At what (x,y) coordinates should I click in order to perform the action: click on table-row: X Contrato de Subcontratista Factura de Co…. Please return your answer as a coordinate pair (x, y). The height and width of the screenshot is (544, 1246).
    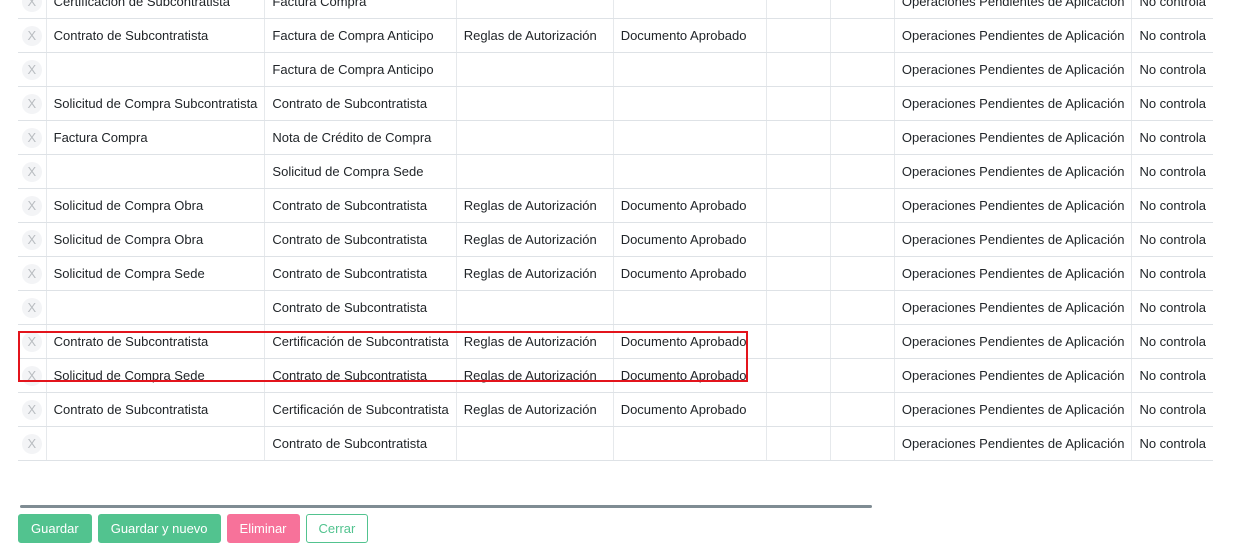
    Looking at the image, I should click on (615, 35).